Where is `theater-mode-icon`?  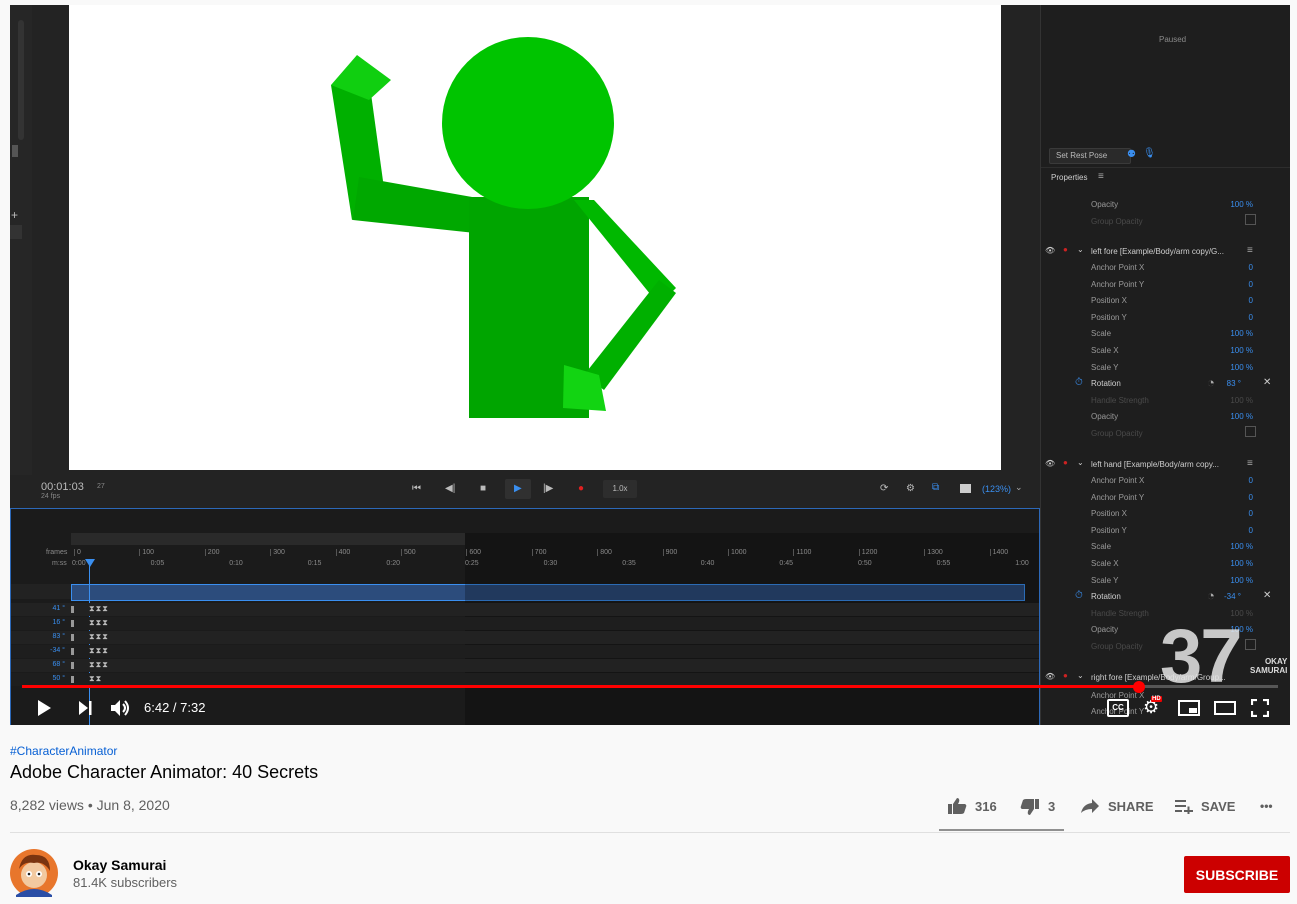 theater-mode-icon is located at coordinates (1225, 708).